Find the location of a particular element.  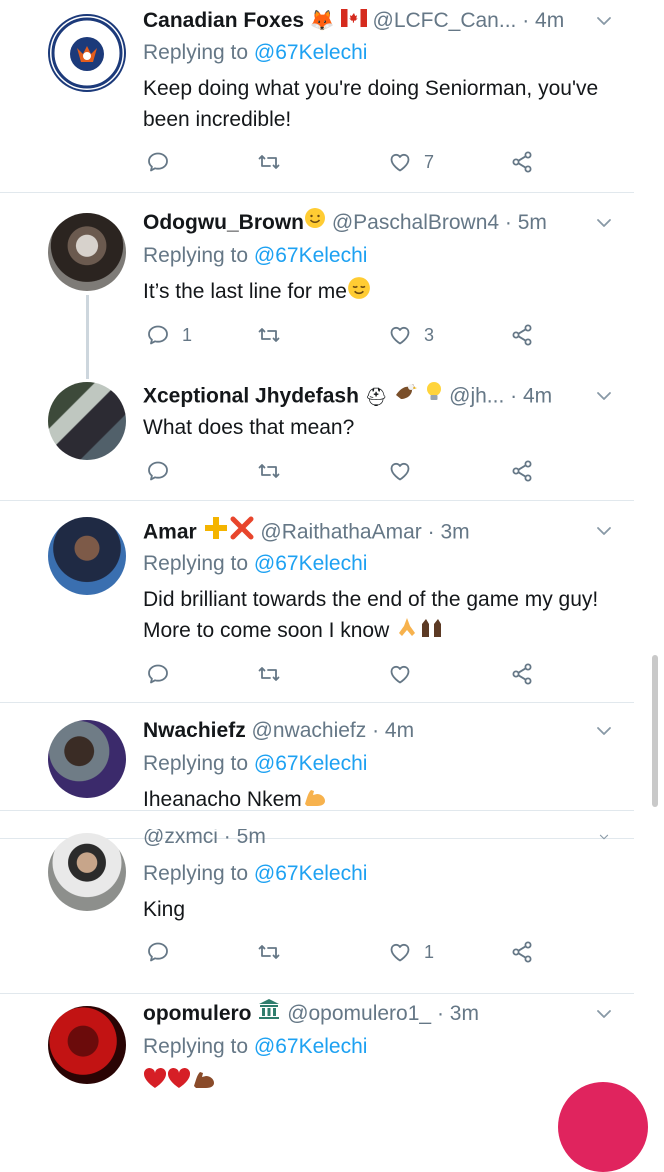

handle: @PaschalBrown4 is located at coordinates (415, 222).